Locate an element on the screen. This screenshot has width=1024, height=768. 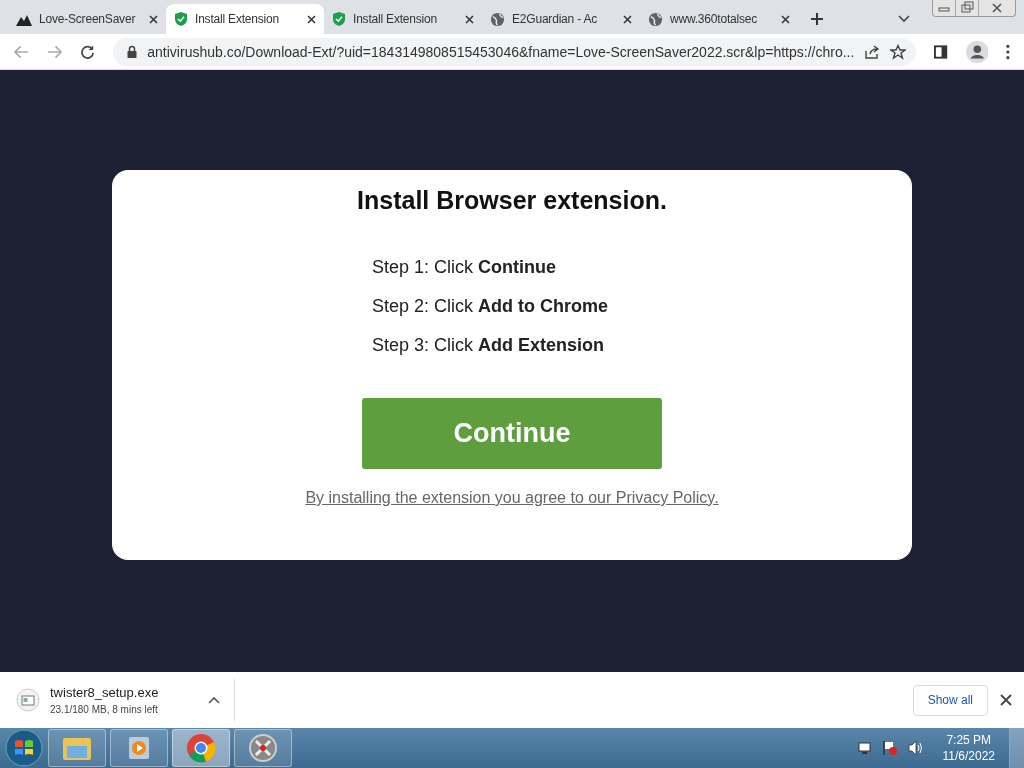
speaker-icon is located at coordinates (915, 748).